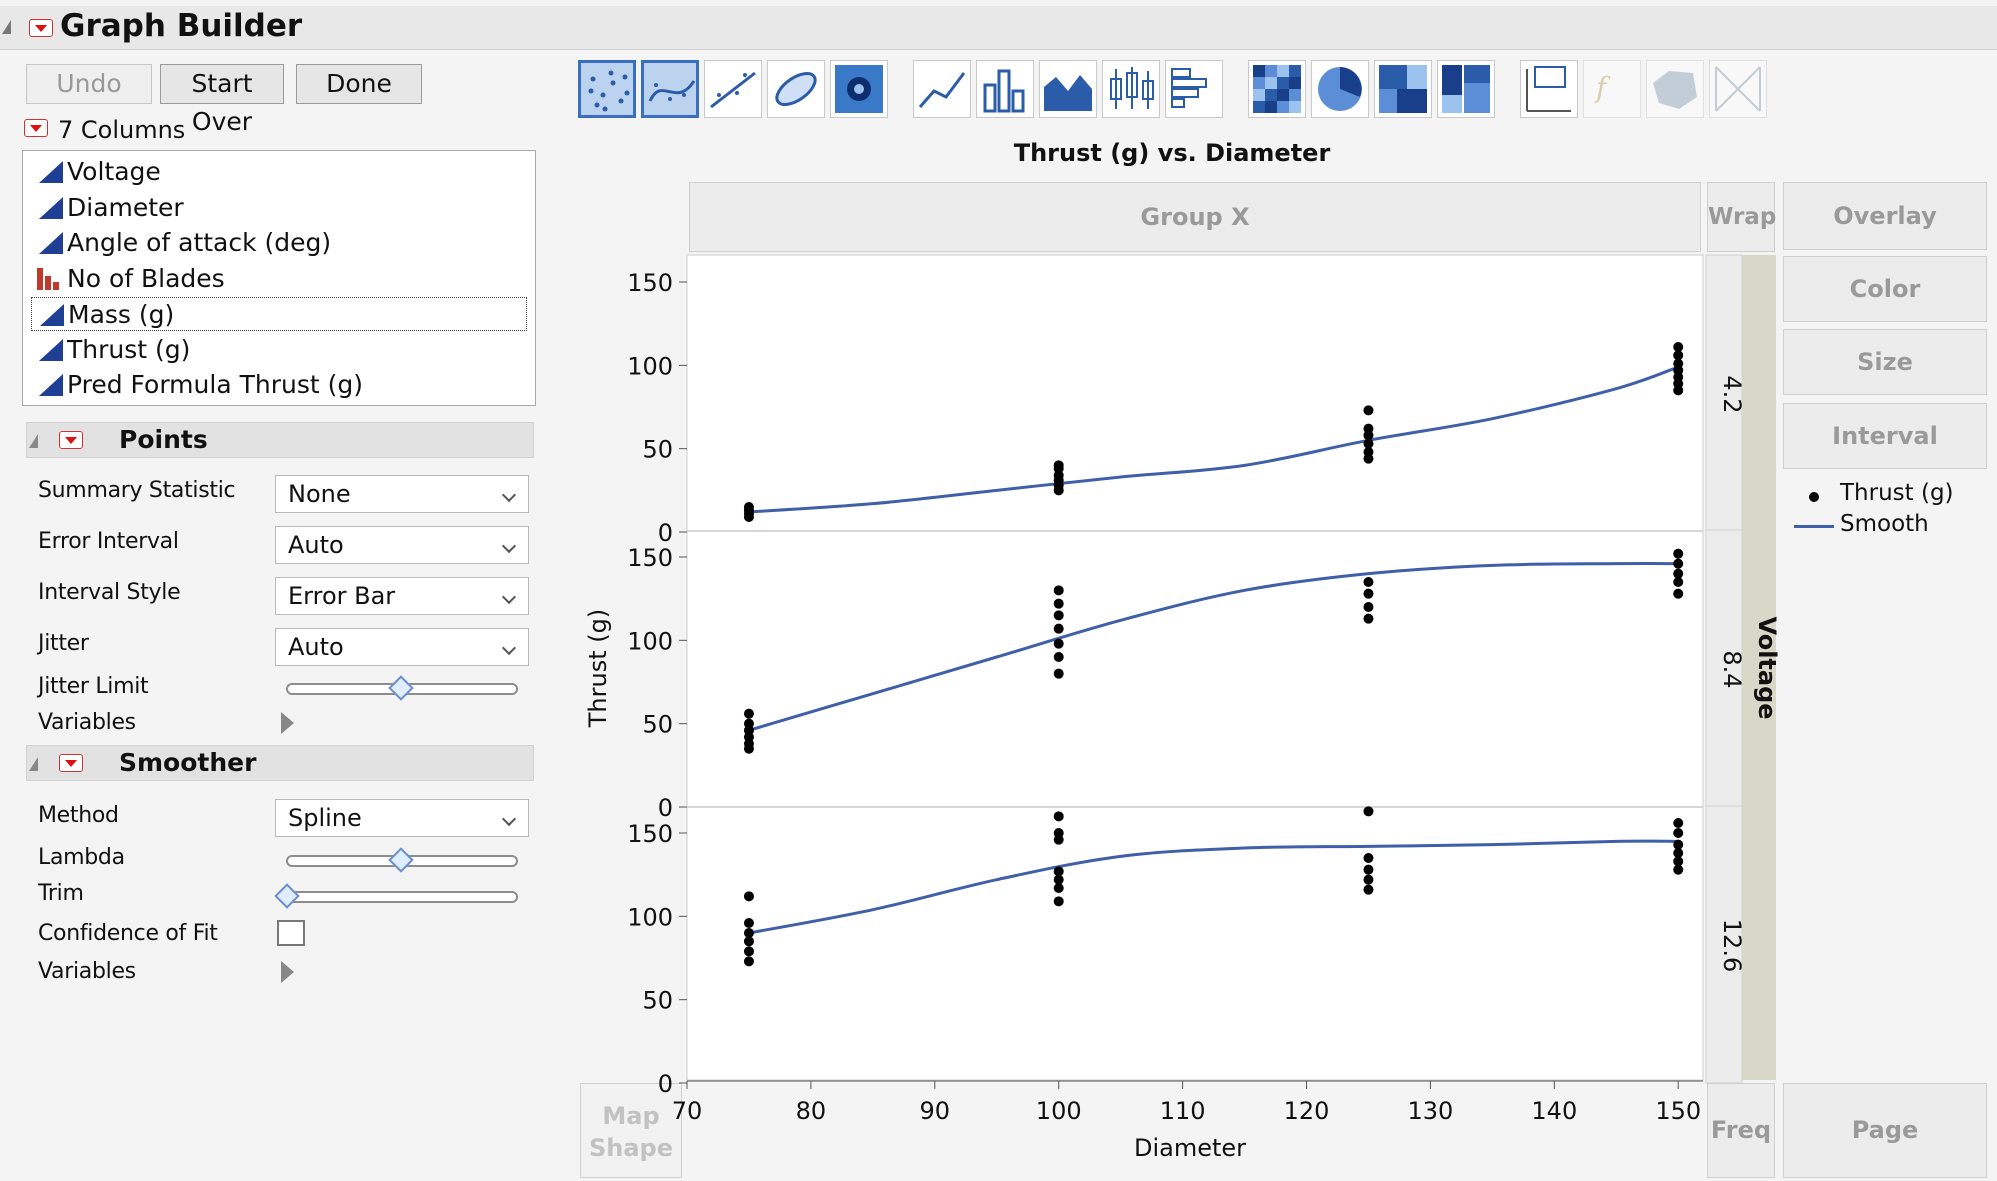 Image resolution: width=1997 pixels, height=1181 pixels. I want to click on group-level-label: 4.2, so click(1732, 394).